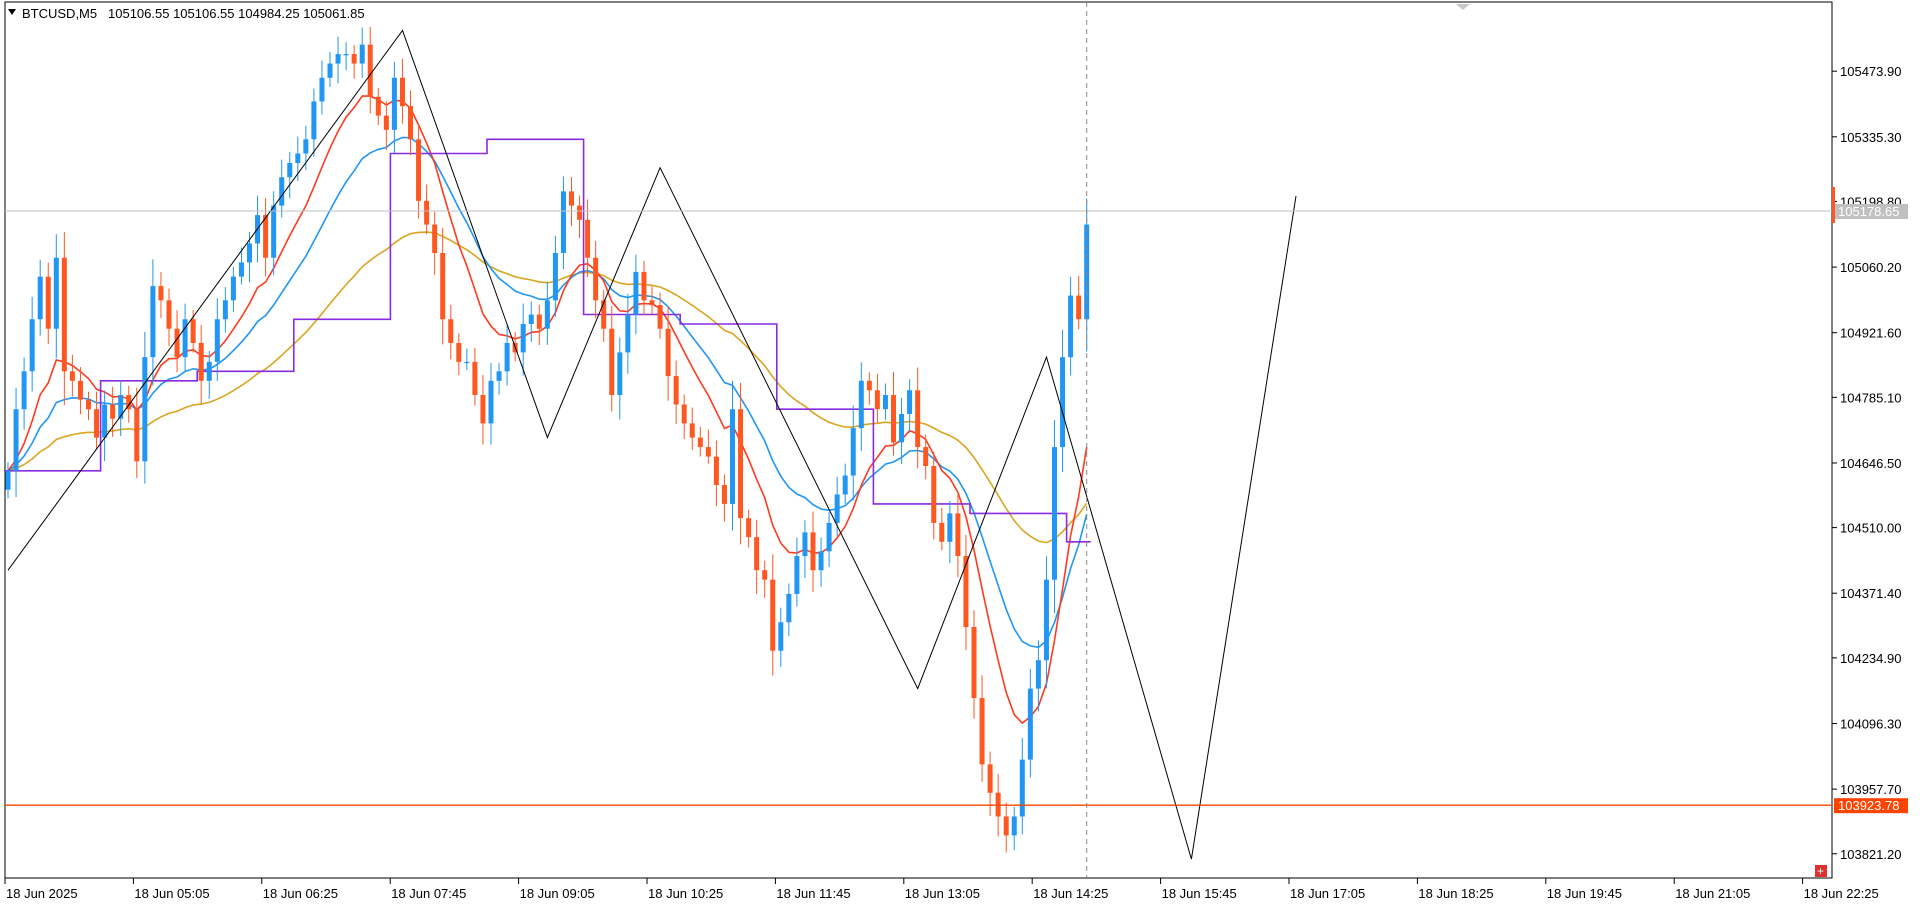 Image resolution: width=1920 pixels, height=912 pixels. What do you see at coordinates (1870, 267) in the screenshot?
I see `y-tick-label: 105060.20` at bounding box center [1870, 267].